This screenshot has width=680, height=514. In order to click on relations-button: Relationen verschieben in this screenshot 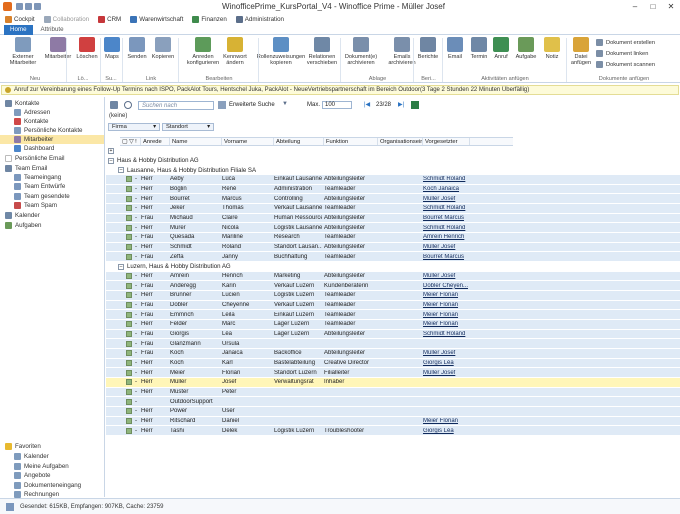, I will do `click(322, 51)`.